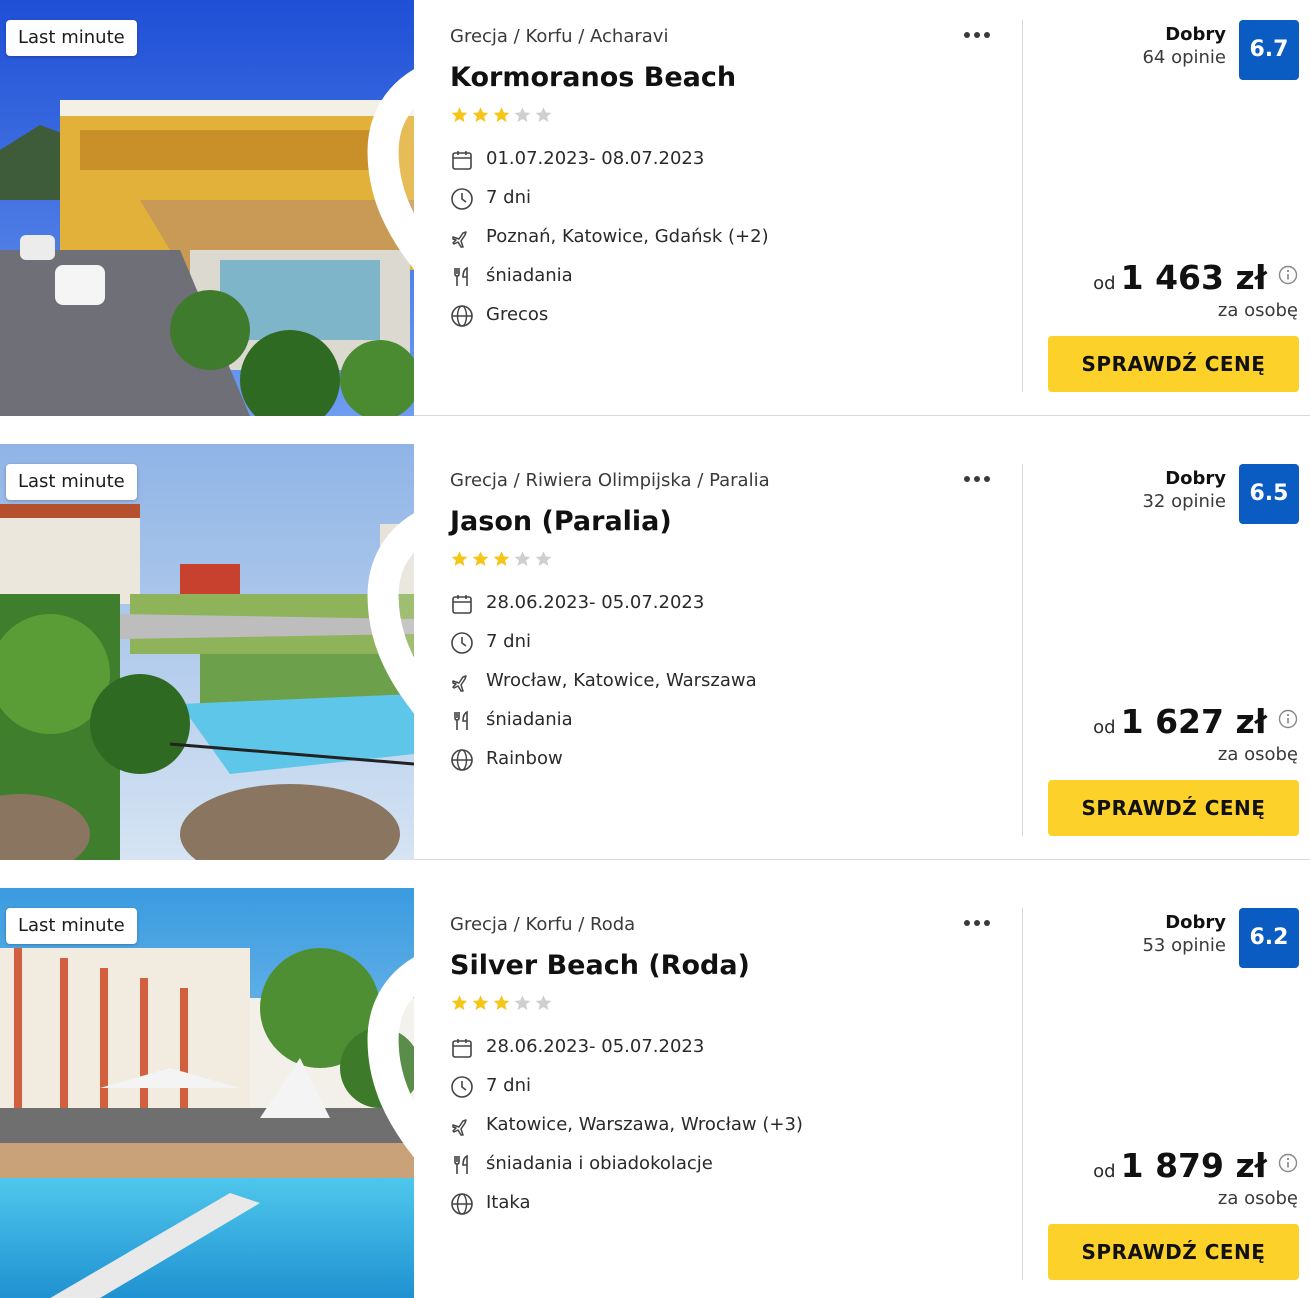 The width and height of the screenshot is (1310, 1298). I want to click on rating-block: Dobry 64 opinie, so click(1184, 46).